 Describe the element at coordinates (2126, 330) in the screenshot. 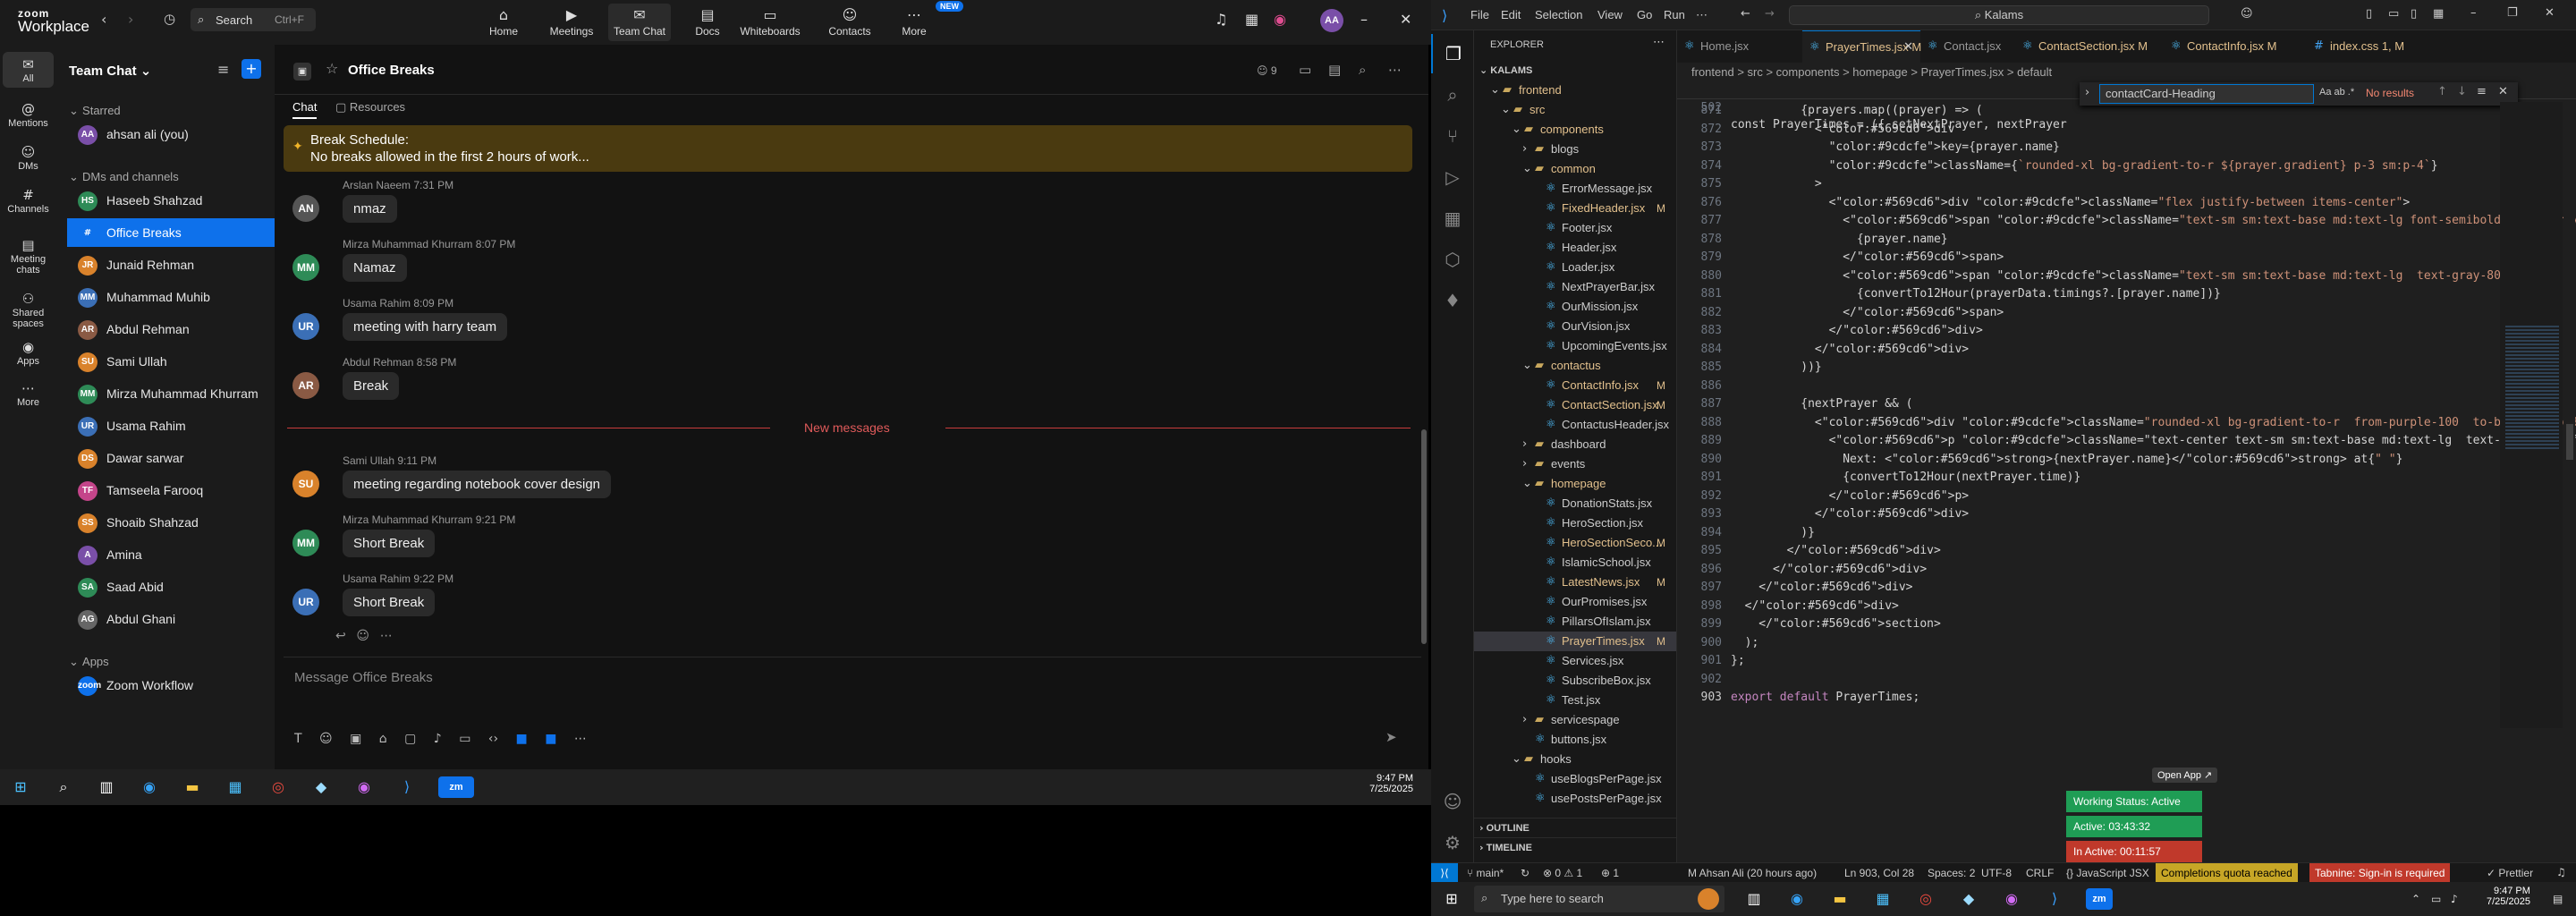

I see `code-line: 883 </"color:#569cd6">div>` at that location.